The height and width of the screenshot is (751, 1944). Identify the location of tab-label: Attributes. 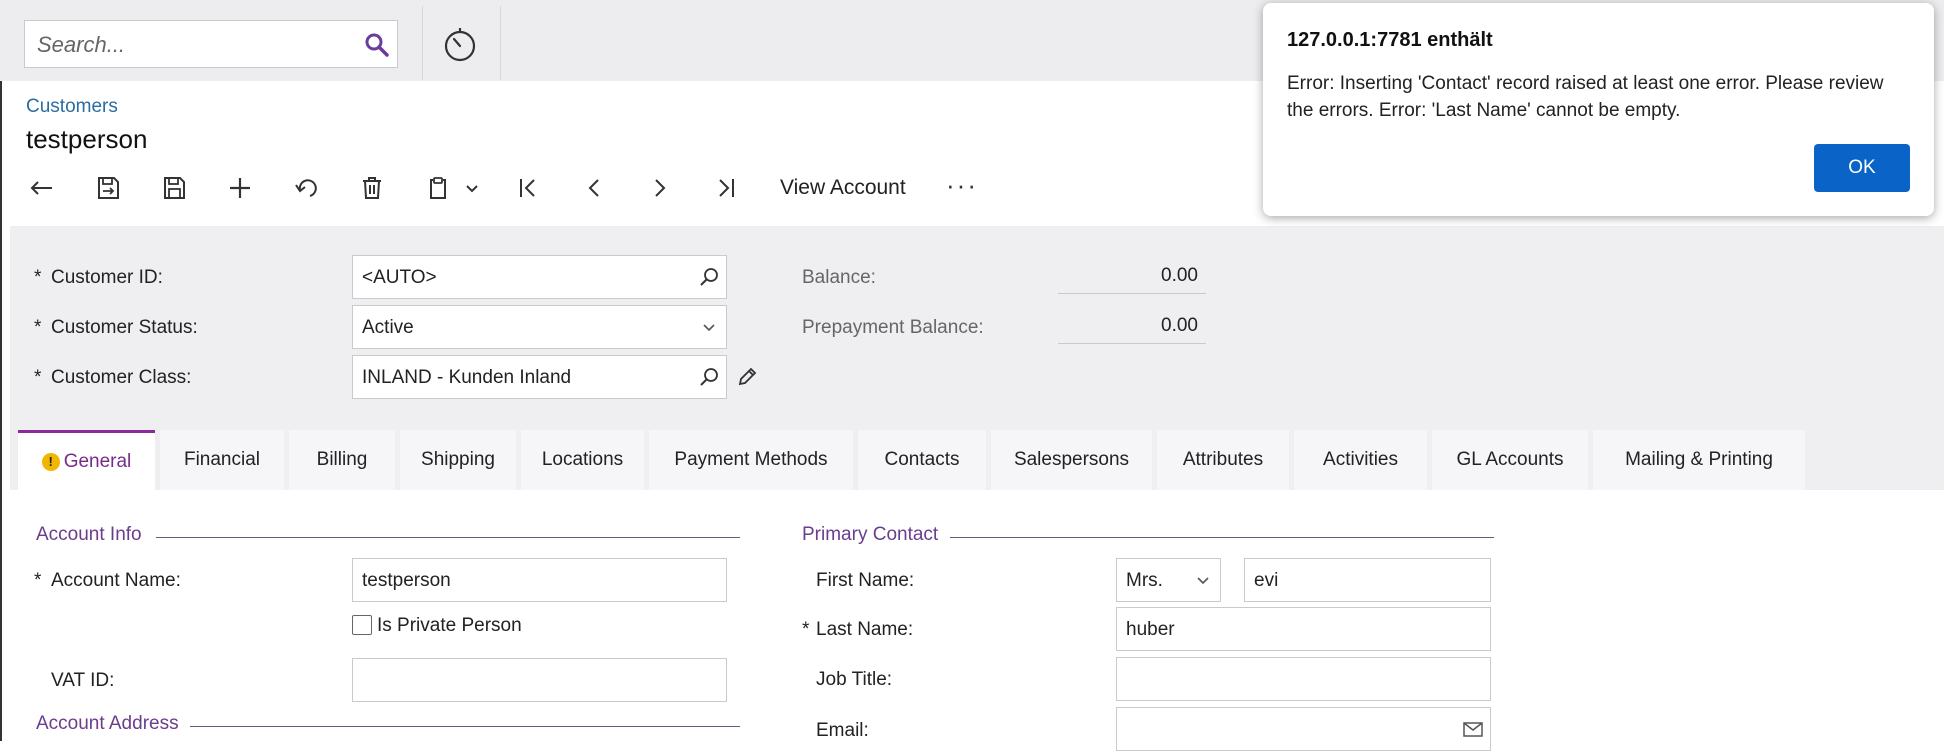
(1223, 459).